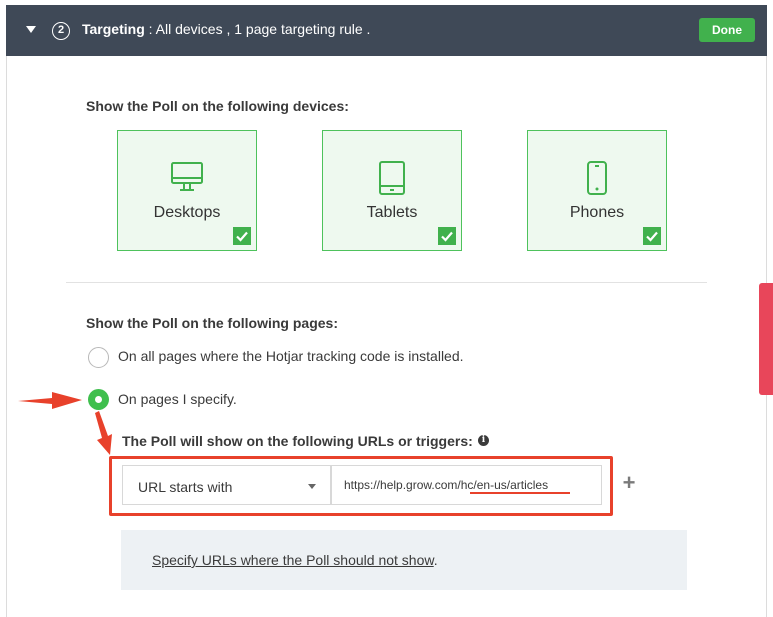 This screenshot has width=773, height=617. I want to click on url-match-select: URL starts with, so click(226, 485).